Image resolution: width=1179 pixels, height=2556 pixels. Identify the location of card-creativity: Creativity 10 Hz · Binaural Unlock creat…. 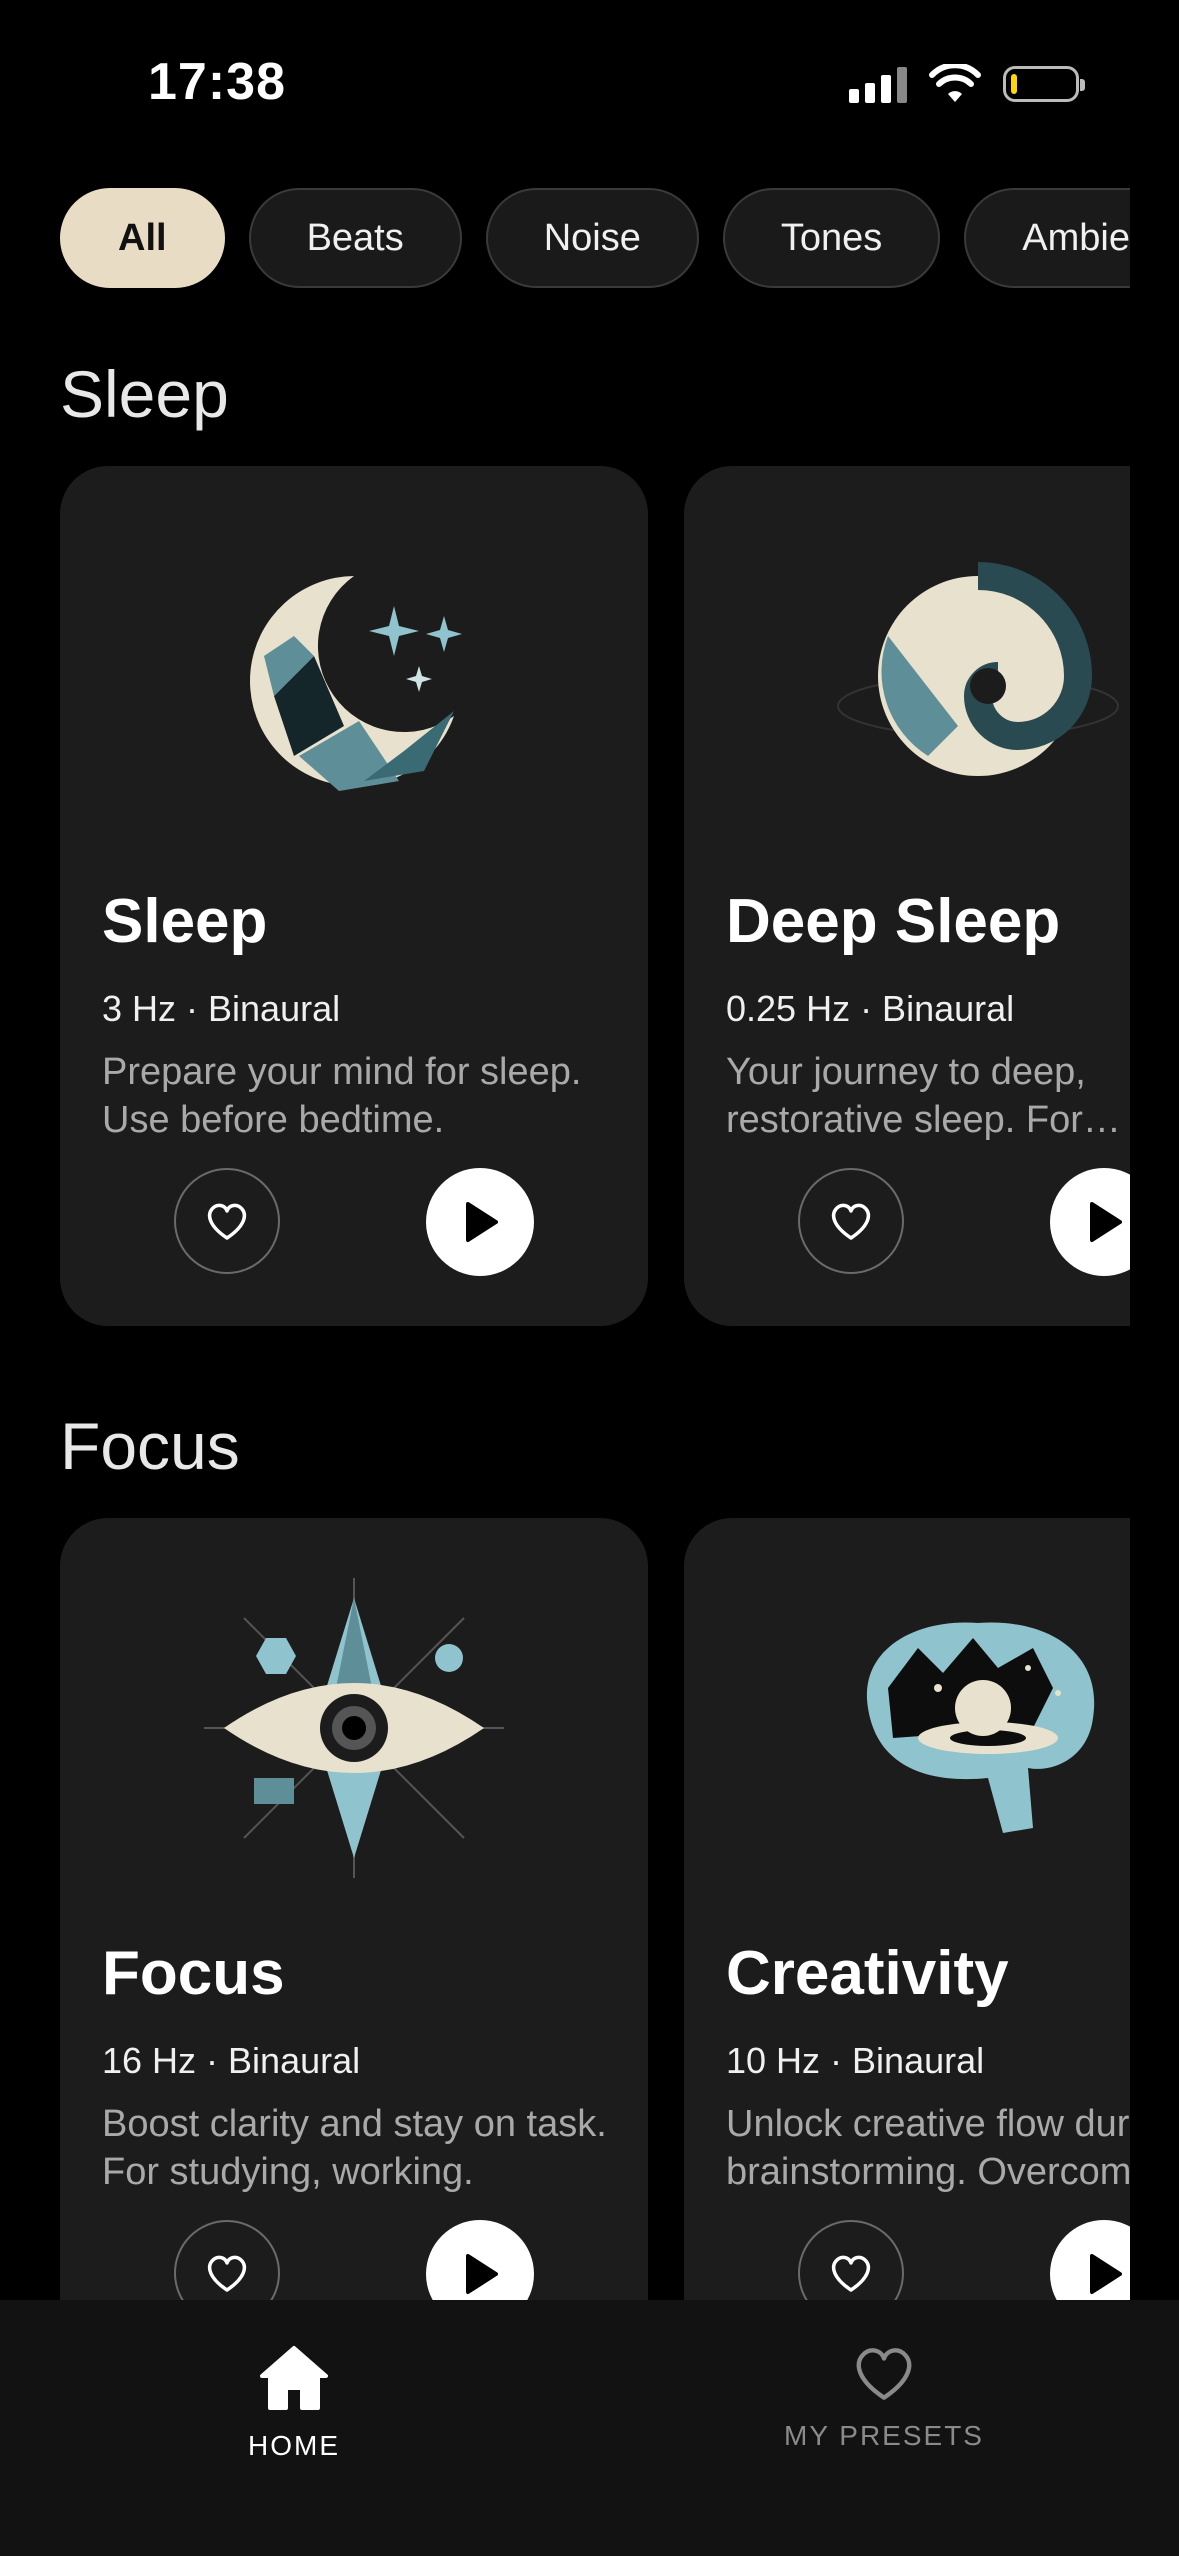
(907, 1948).